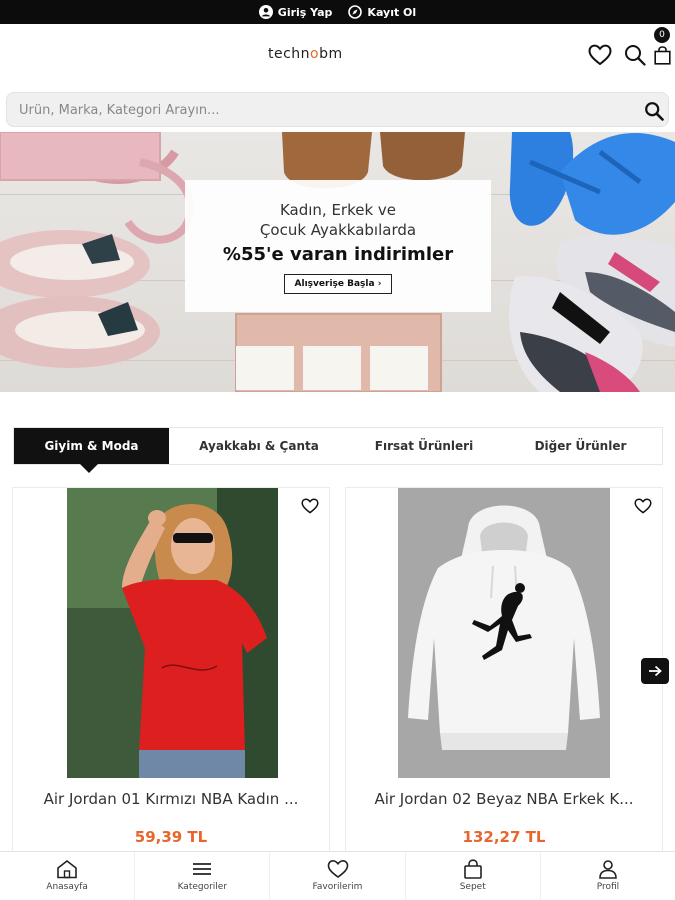  I want to click on login-link: Giriş Yap, so click(295, 12).